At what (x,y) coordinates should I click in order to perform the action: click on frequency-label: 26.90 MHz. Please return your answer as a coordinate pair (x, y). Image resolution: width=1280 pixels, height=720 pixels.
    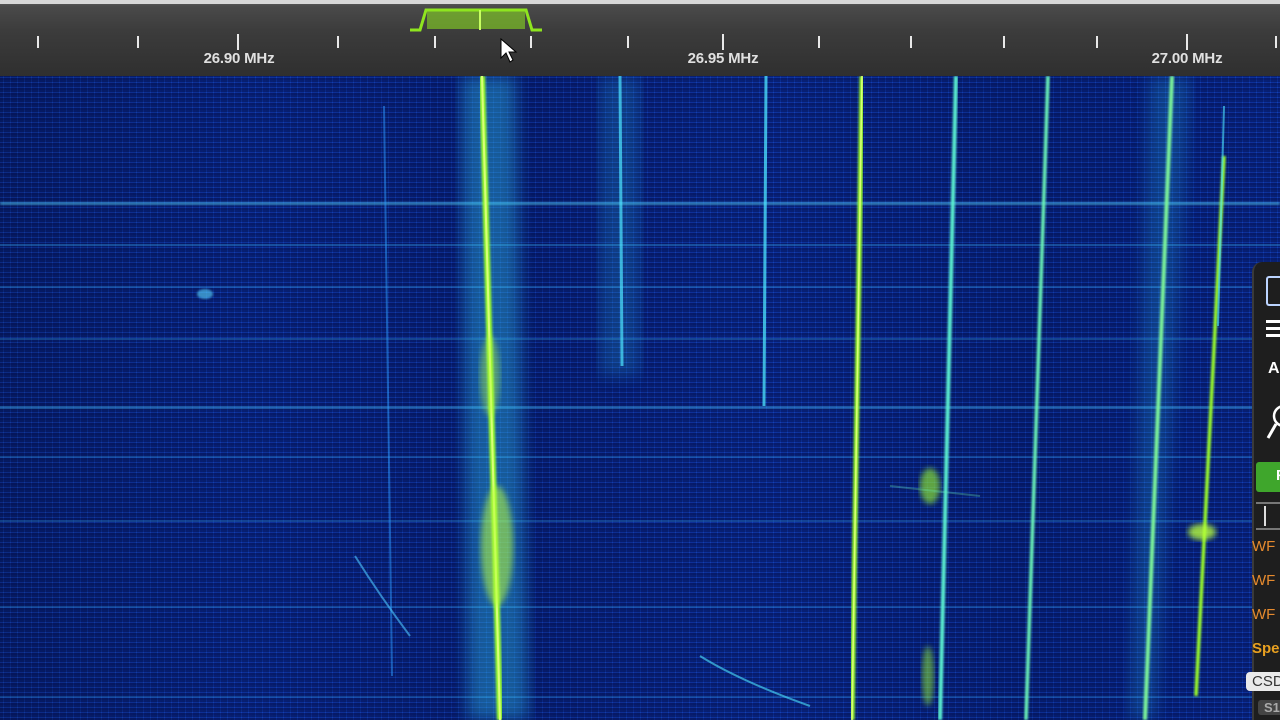
    Looking at the image, I should click on (239, 58).